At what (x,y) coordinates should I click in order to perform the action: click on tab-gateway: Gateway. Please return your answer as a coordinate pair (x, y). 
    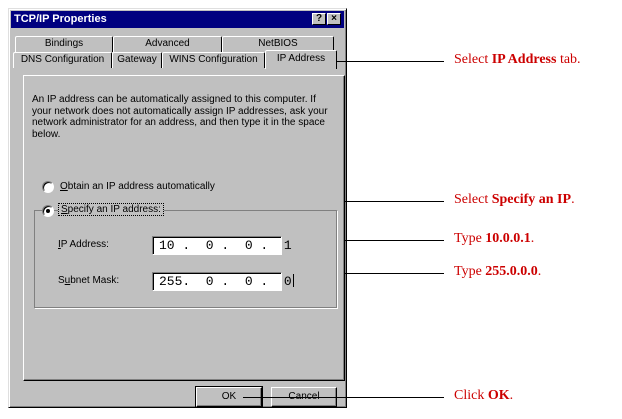
    Looking at the image, I should click on (137, 60).